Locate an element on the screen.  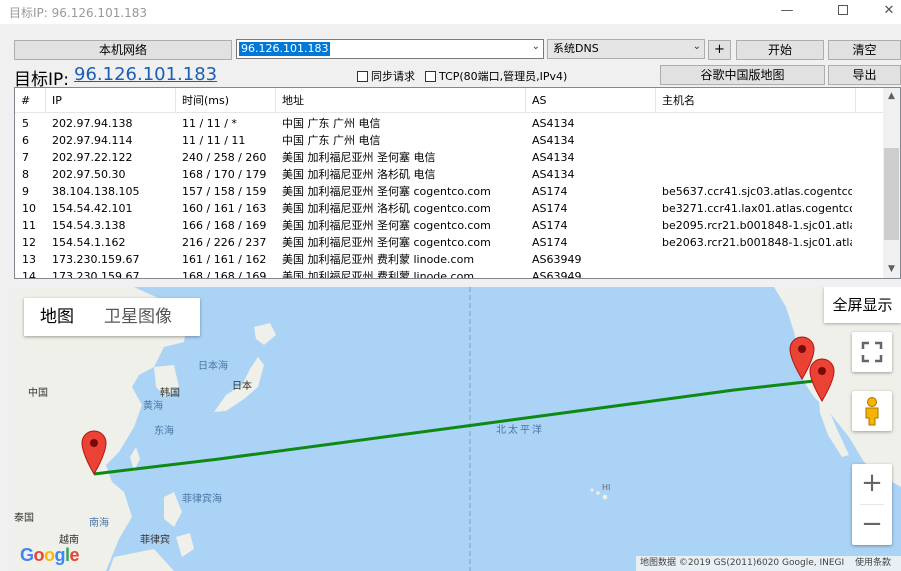
export-button: 导出 is located at coordinates (864, 75).